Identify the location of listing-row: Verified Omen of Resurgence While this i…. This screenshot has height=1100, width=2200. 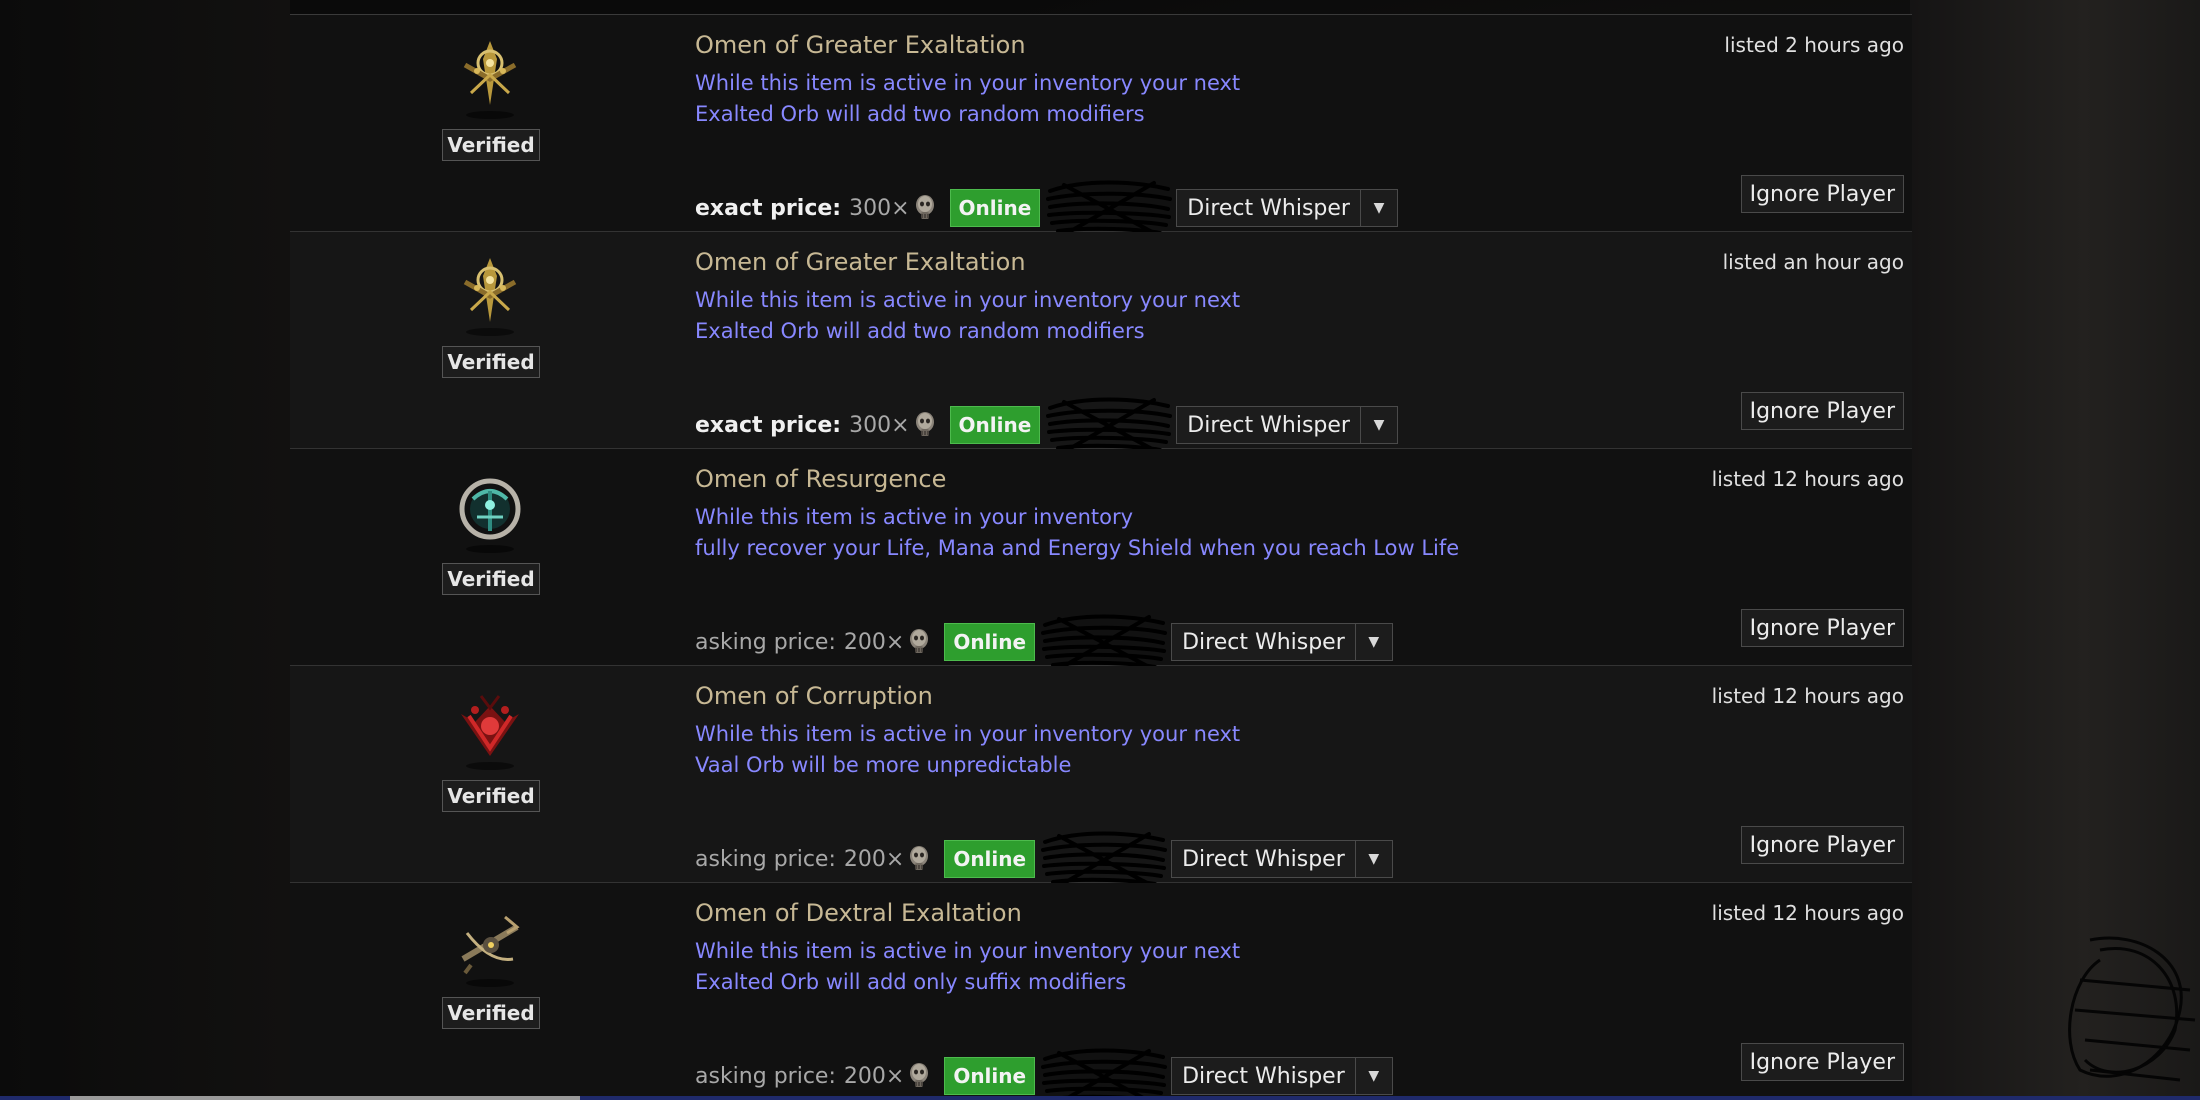
(1101, 560).